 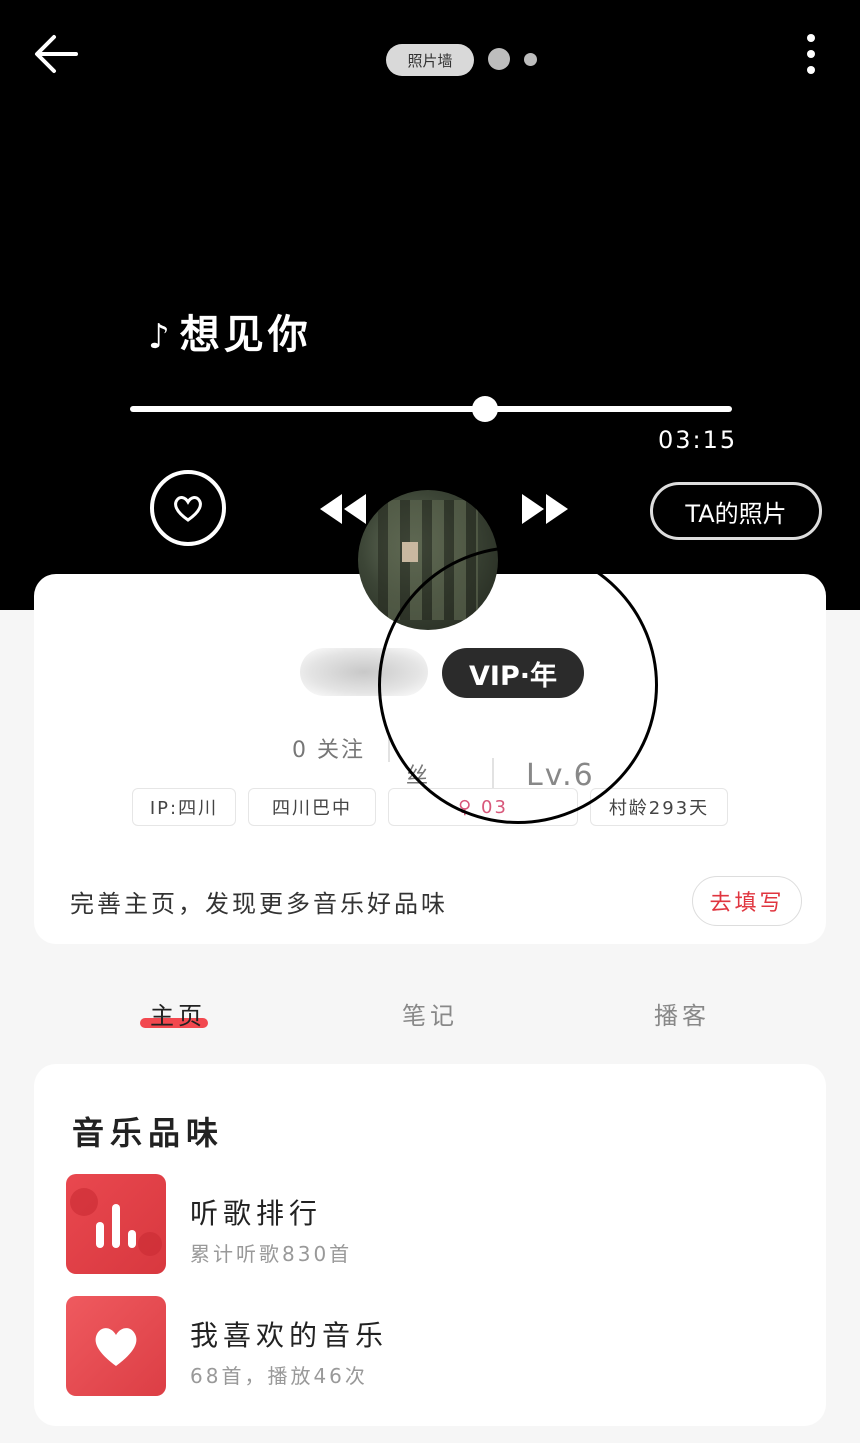 What do you see at coordinates (328, 748) in the screenshot?
I see `follow-count: 0 关注` at bounding box center [328, 748].